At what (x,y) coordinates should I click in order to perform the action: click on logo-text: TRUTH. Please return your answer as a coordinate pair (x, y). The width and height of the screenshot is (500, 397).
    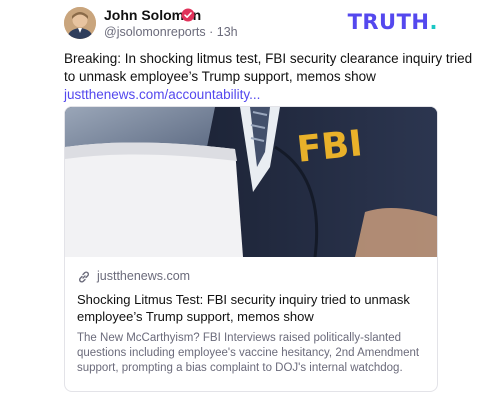
    Looking at the image, I should click on (388, 22).